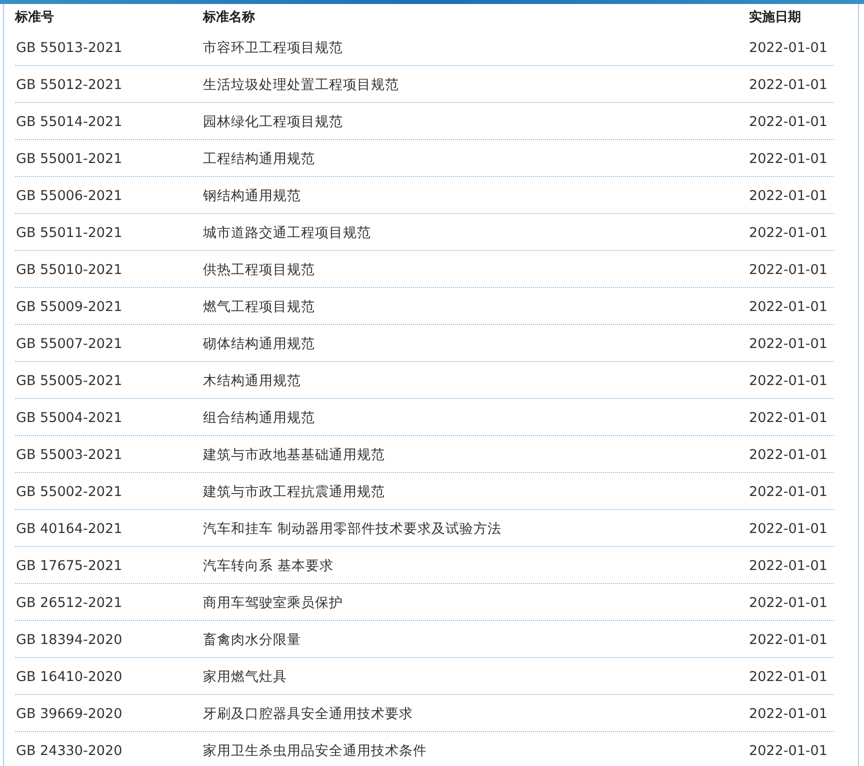 The height and width of the screenshot is (766, 864). I want to click on table-cell: GB 26512-2021, so click(69, 603).